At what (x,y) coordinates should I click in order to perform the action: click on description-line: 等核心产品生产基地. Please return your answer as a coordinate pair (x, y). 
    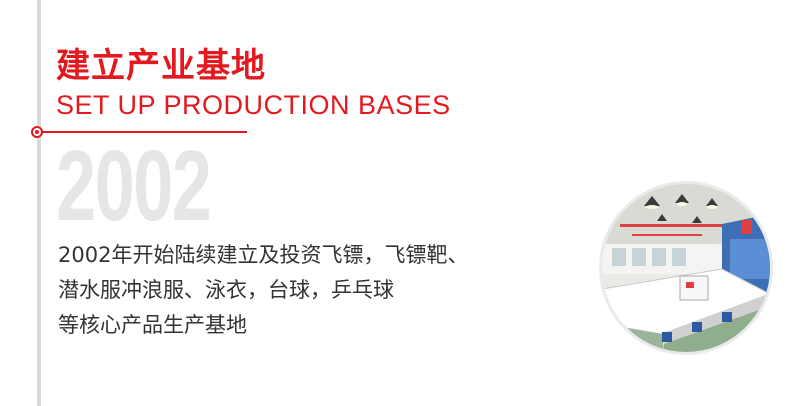
    Looking at the image, I should click on (152, 325).